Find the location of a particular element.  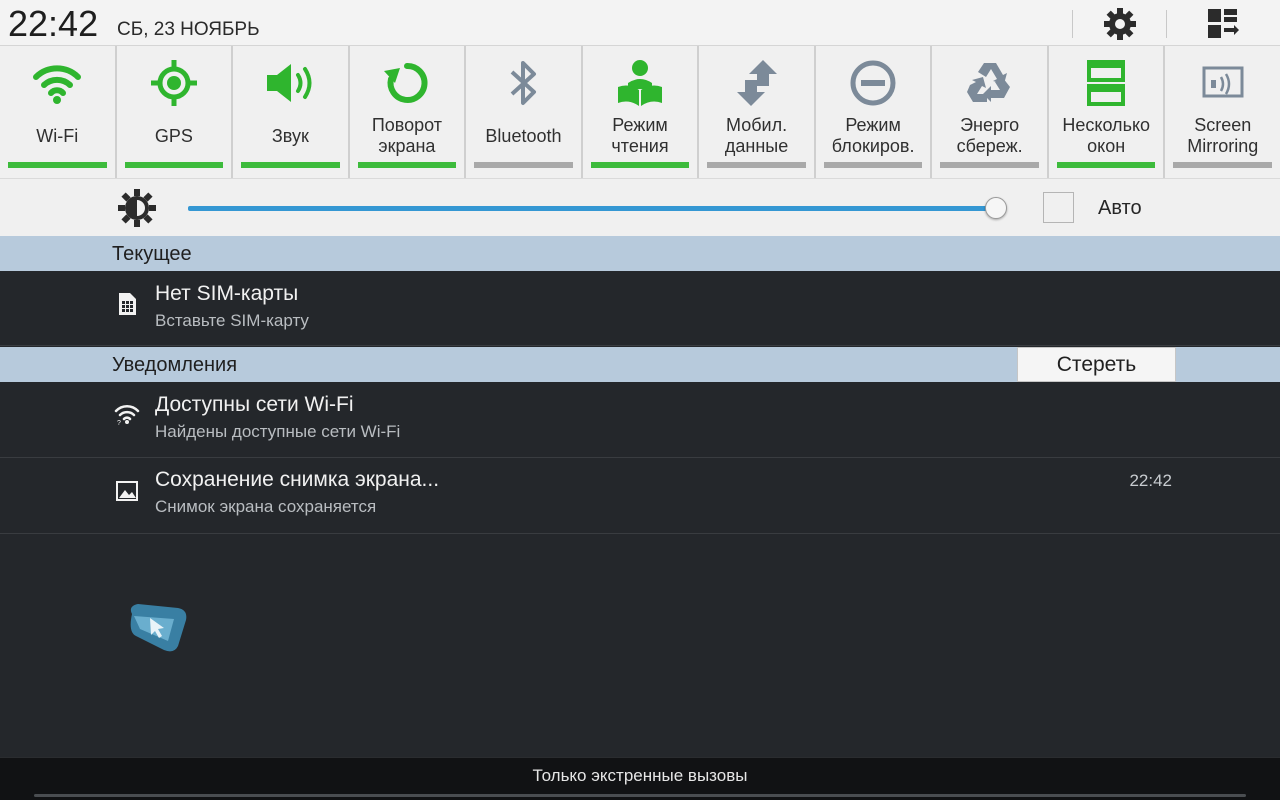

toggle-label: GPS is located at coordinates (173, 135).